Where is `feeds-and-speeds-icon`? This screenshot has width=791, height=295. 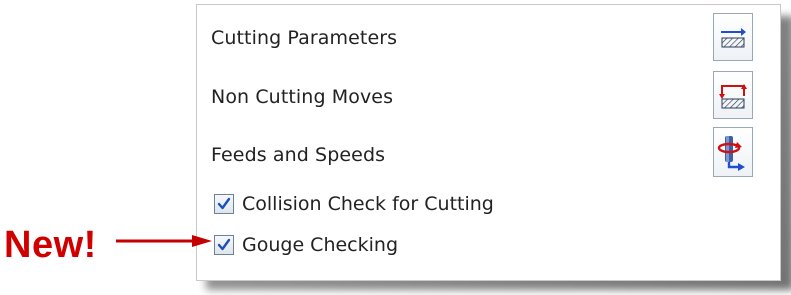
feeds-and-speeds-icon is located at coordinates (731, 153).